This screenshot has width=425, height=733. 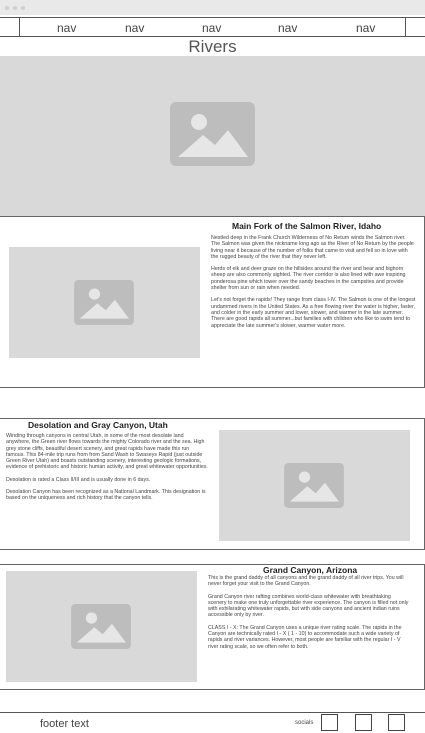 I want to click on nav-link-1: nav, so click(x=66, y=28).